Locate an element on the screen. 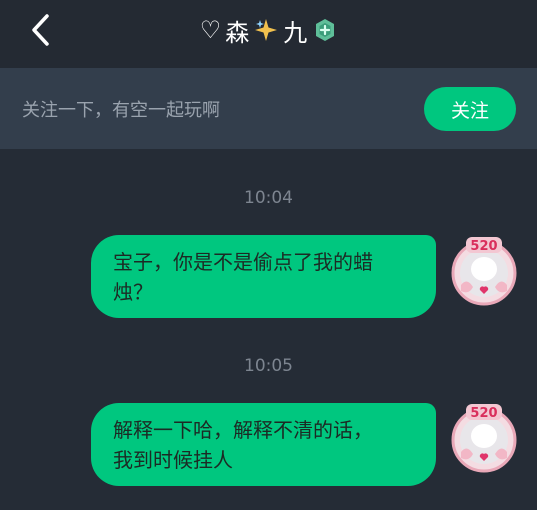  follow-prompt: 关注一下，有空一起玩啊 is located at coordinates (121, 110).